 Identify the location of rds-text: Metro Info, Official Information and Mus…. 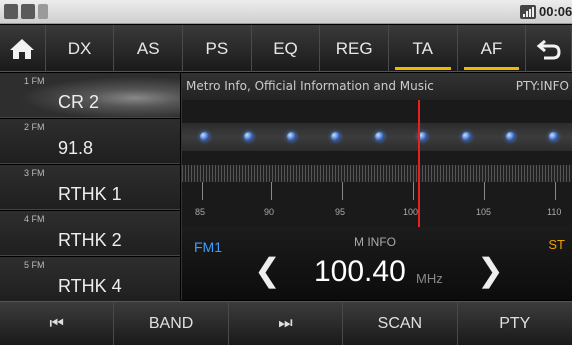
(310, 86).